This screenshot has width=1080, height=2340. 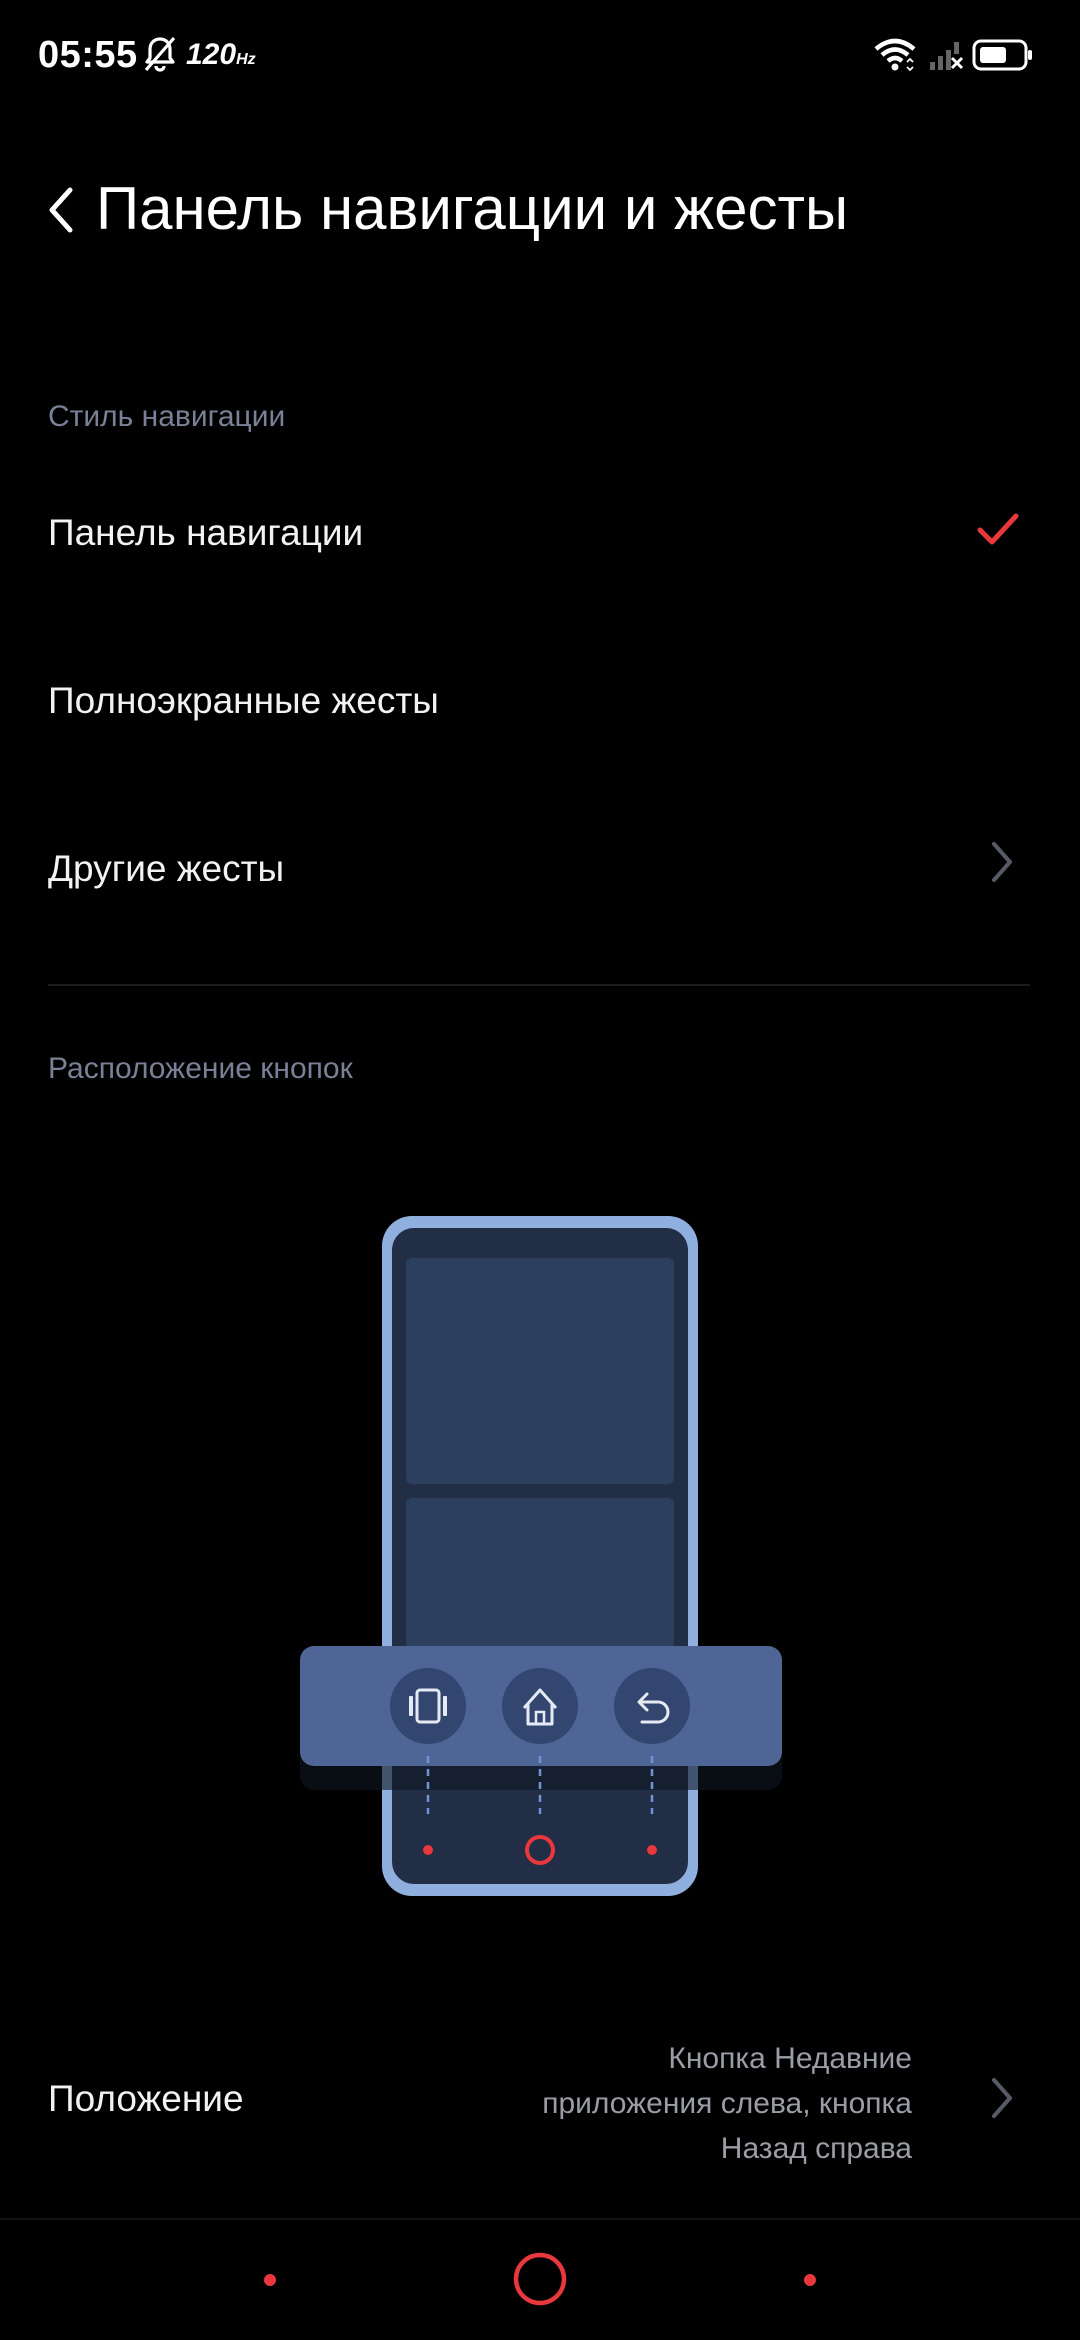 I want to click on section-divider, so click(x=539, y=985).